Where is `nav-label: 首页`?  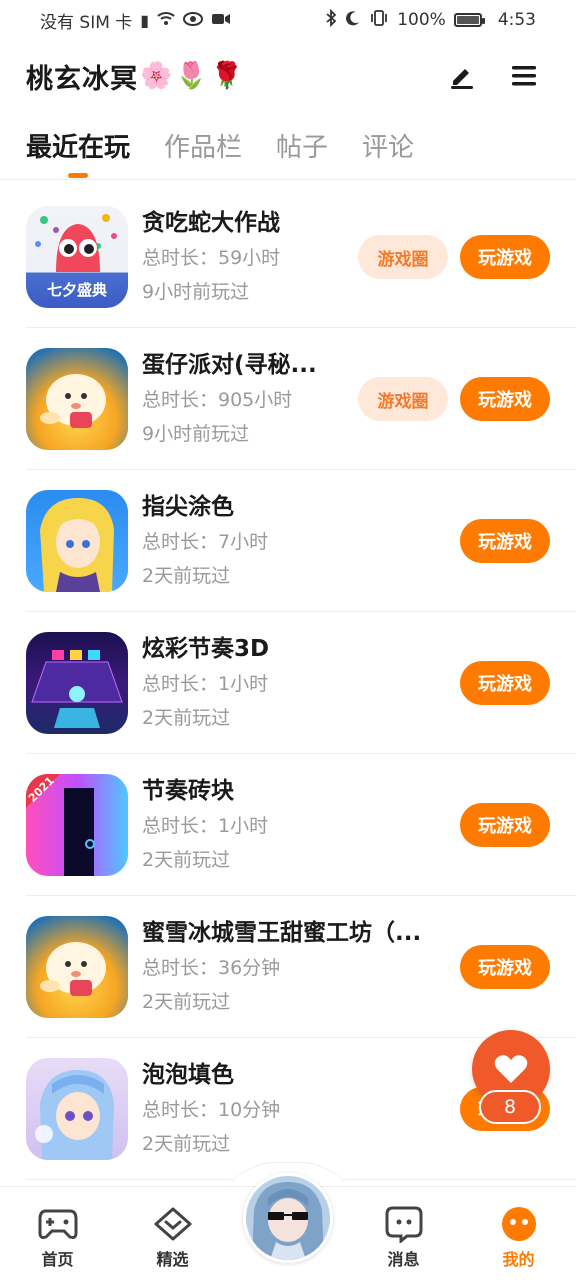 nav-label: 首页 is located at coordinates (57, 1259).